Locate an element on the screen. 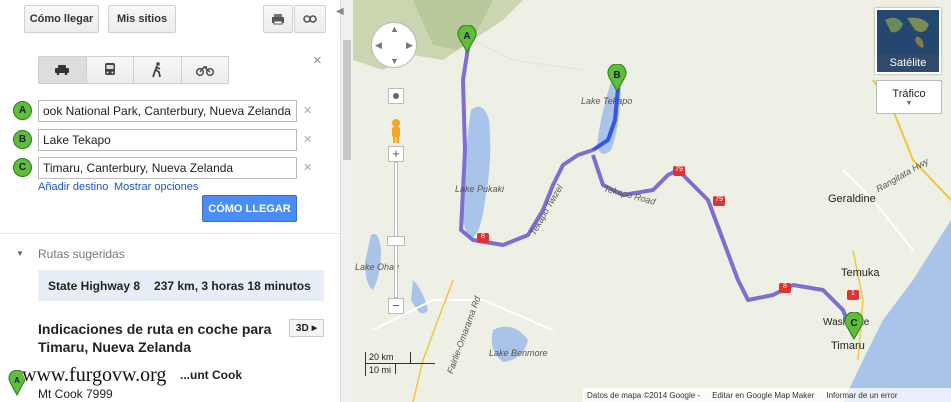 This screenshot has width=951, height=402. collapse-arrow-icon: ▼ is located at coordinates (20, 253).